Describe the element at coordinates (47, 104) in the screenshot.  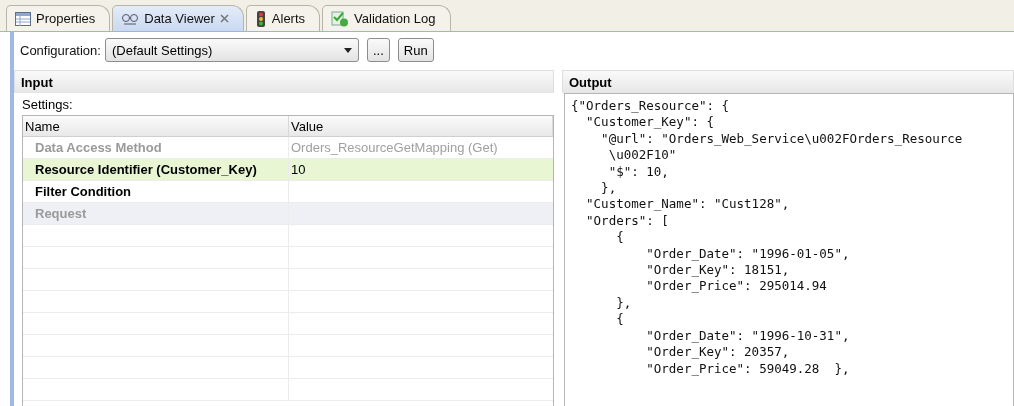
I see `settings-label: Settings:` at that location.